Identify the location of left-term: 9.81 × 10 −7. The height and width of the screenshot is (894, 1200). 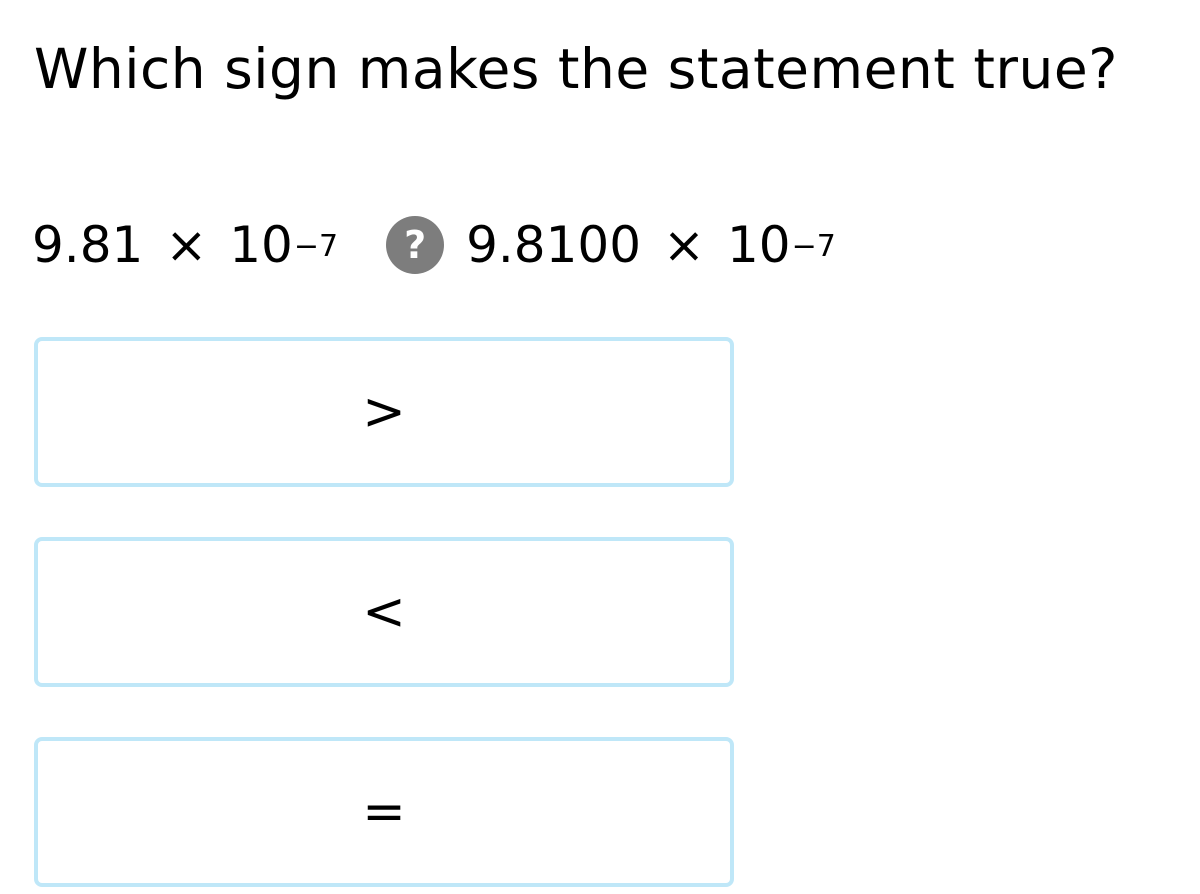
(185, 245).